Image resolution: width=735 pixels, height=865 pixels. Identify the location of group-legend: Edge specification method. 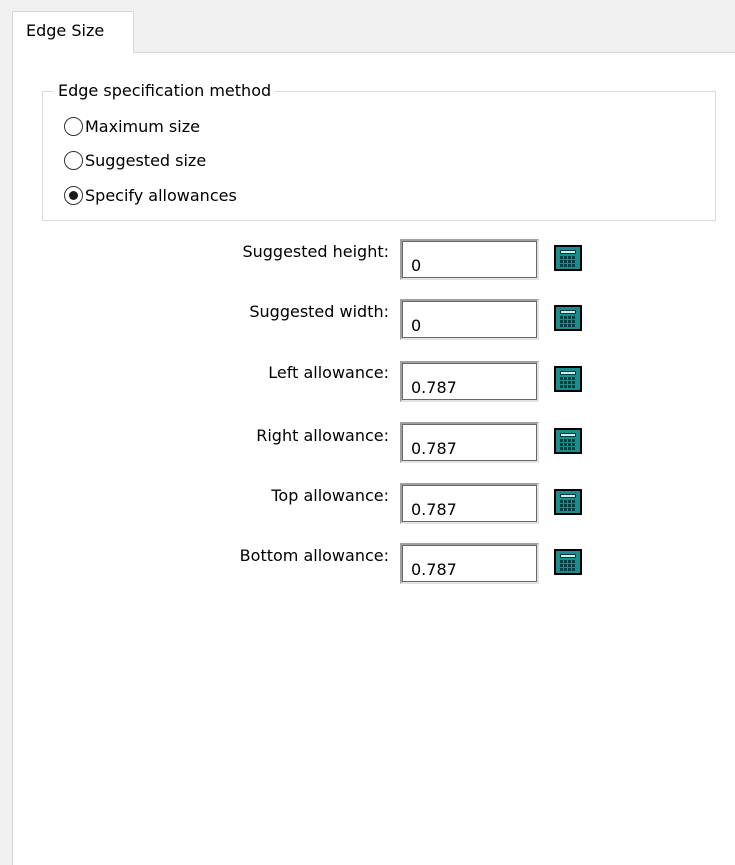
(164, 91).